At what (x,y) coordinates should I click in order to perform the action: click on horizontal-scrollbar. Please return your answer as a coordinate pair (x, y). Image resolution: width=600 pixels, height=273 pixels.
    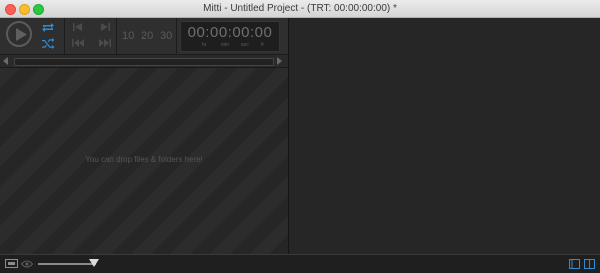
    Looking at the image, I should click on (144, 61).